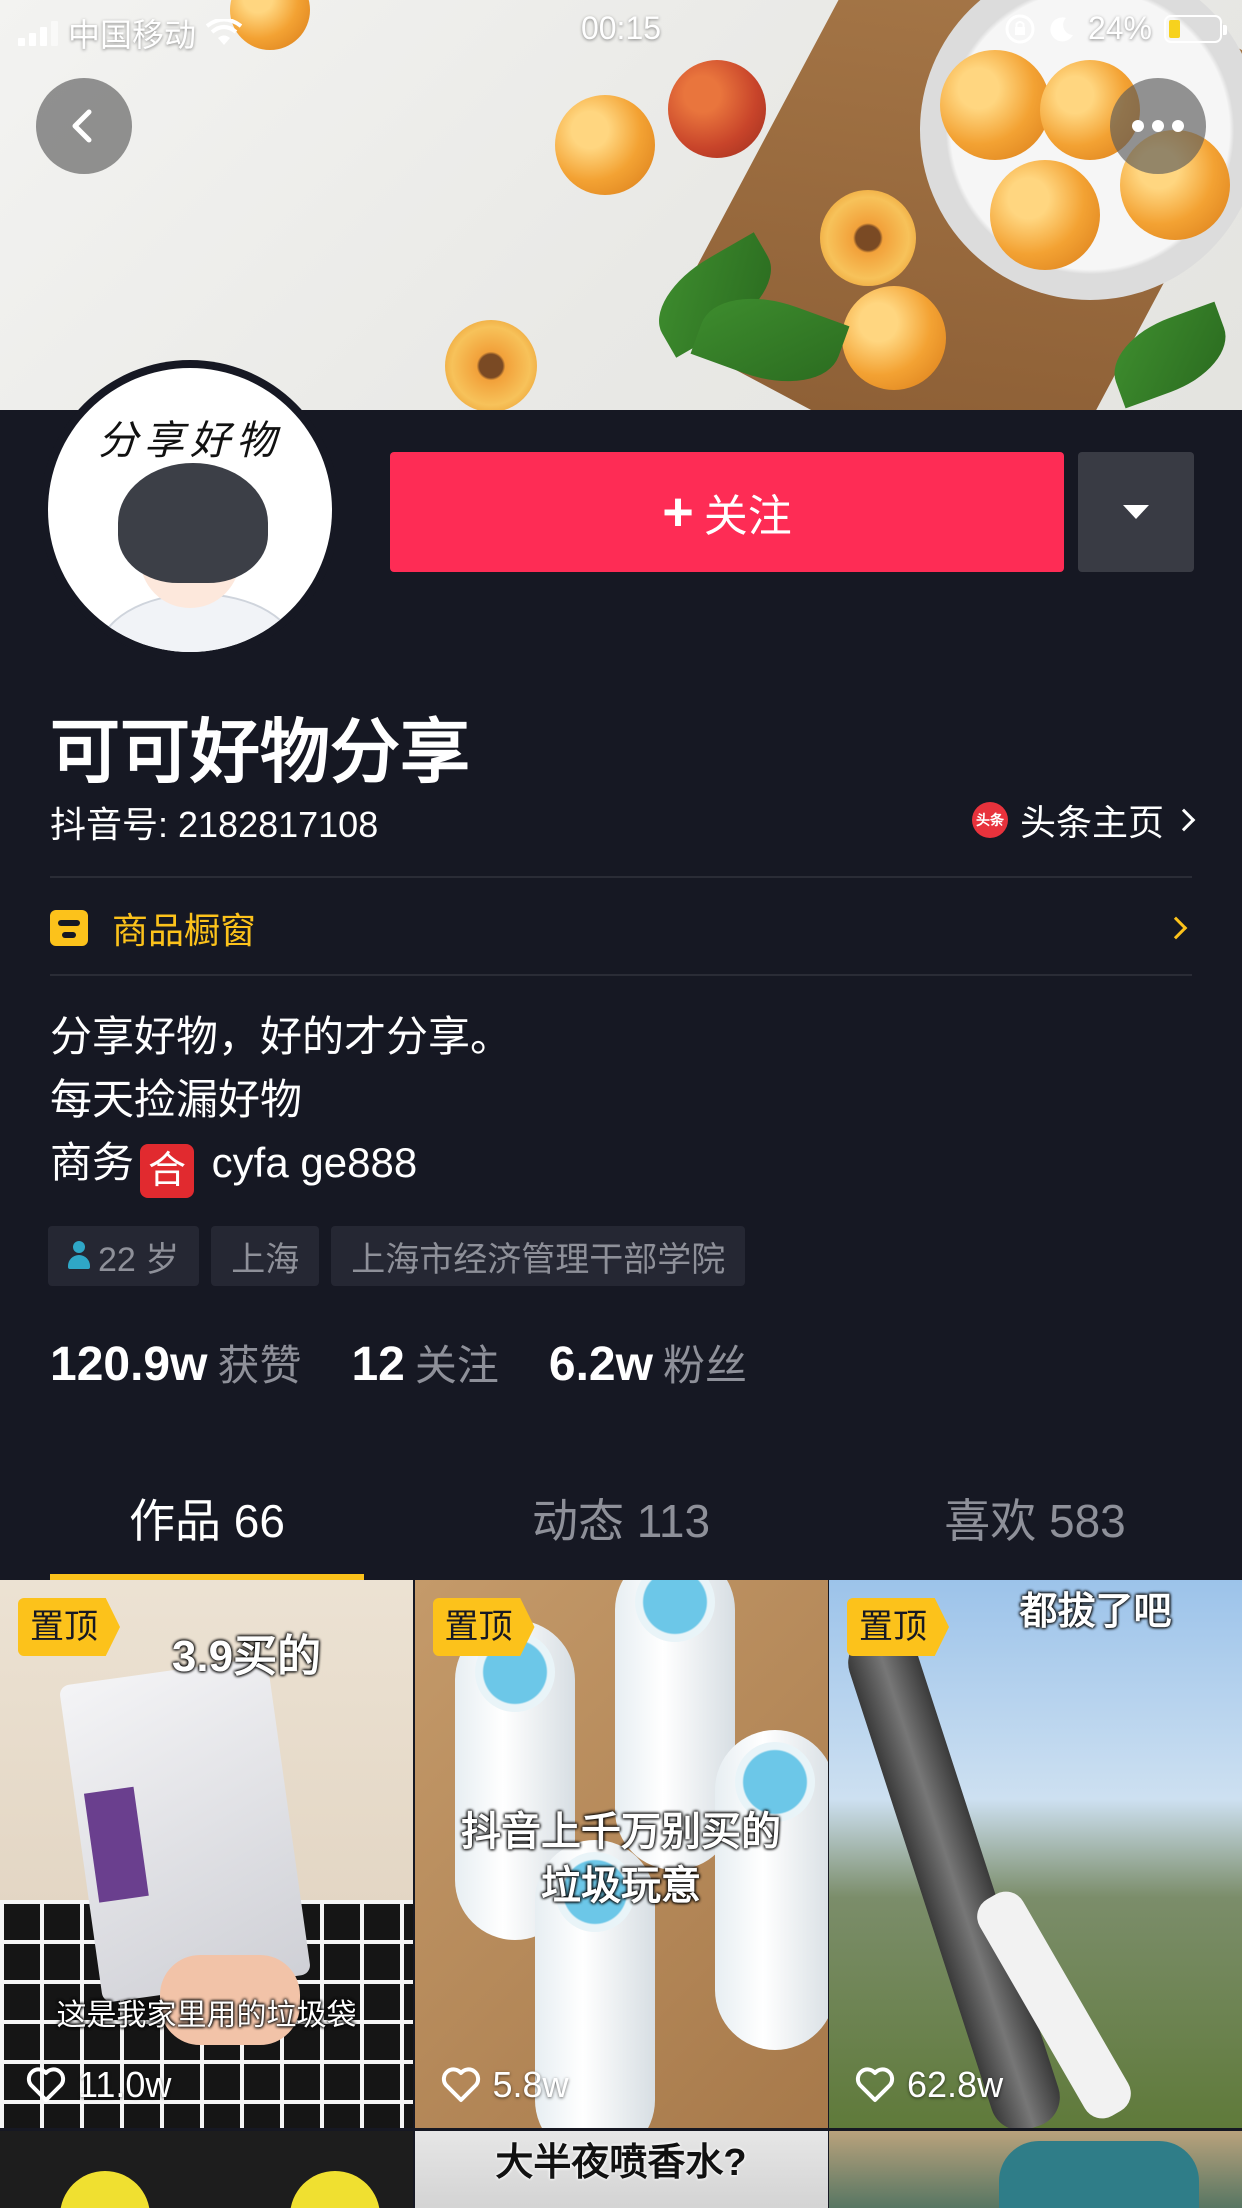  I want to click on more-dots-icon, so click(1158, 126).